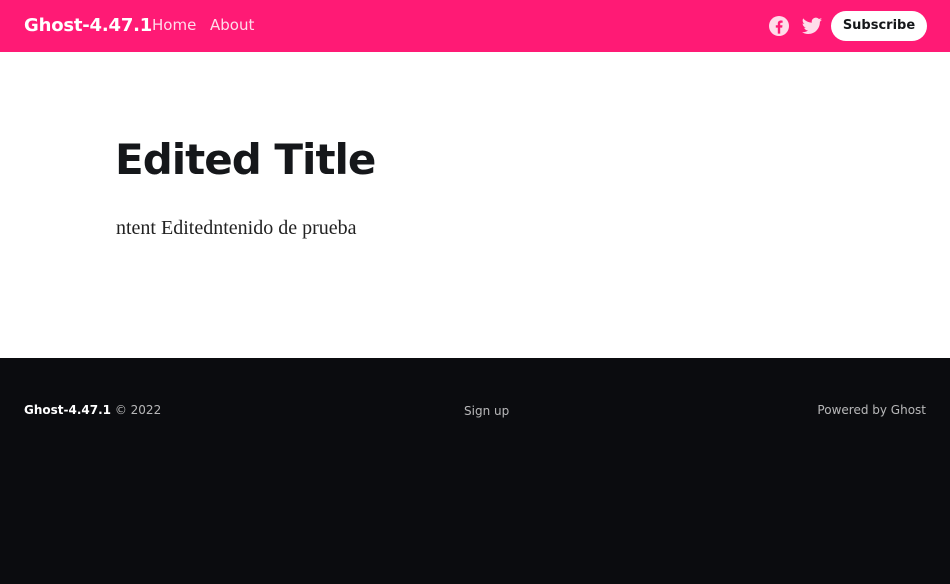 This screenshot has height=584, width=950. What do you see at coordinates (232, 25) in the screenshot?
I see `nav-about-link: About` at bounding box center [232, 25].